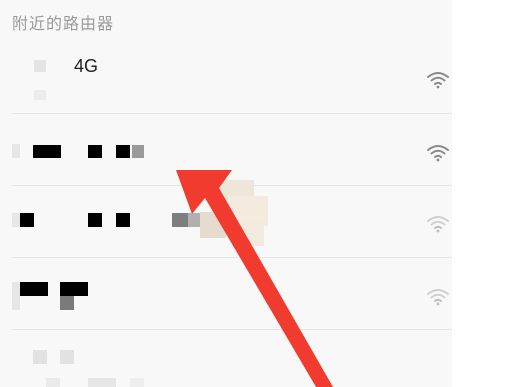 Image resolution: width=507 pixels, height=387 pixels. Describe the element at coordinates (63, 23) in the screenshot. I see `section-header: 附近的路由器` at that location.